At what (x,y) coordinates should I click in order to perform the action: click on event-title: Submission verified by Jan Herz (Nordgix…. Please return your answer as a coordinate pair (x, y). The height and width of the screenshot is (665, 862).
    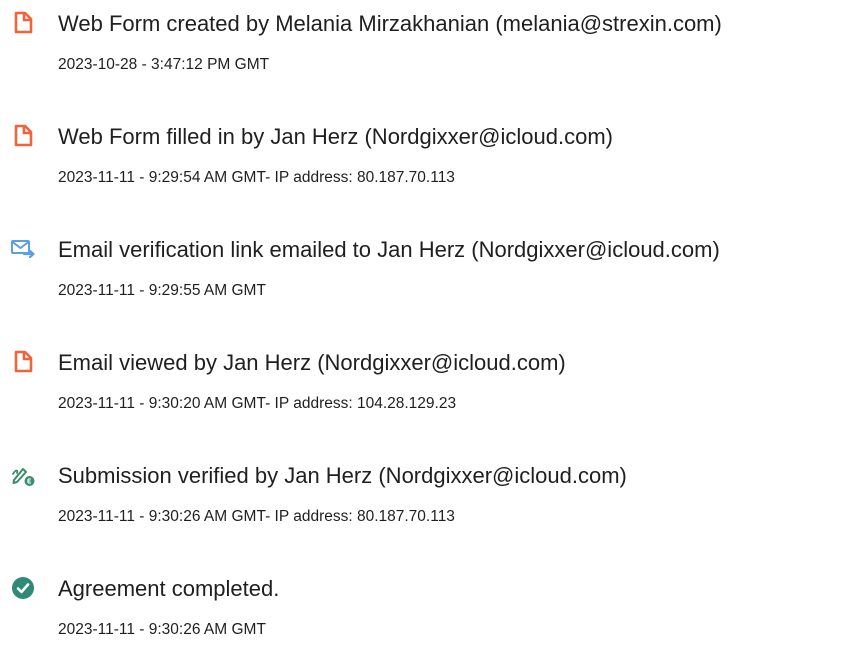
    Looking at the image, I should click on (342, 475).